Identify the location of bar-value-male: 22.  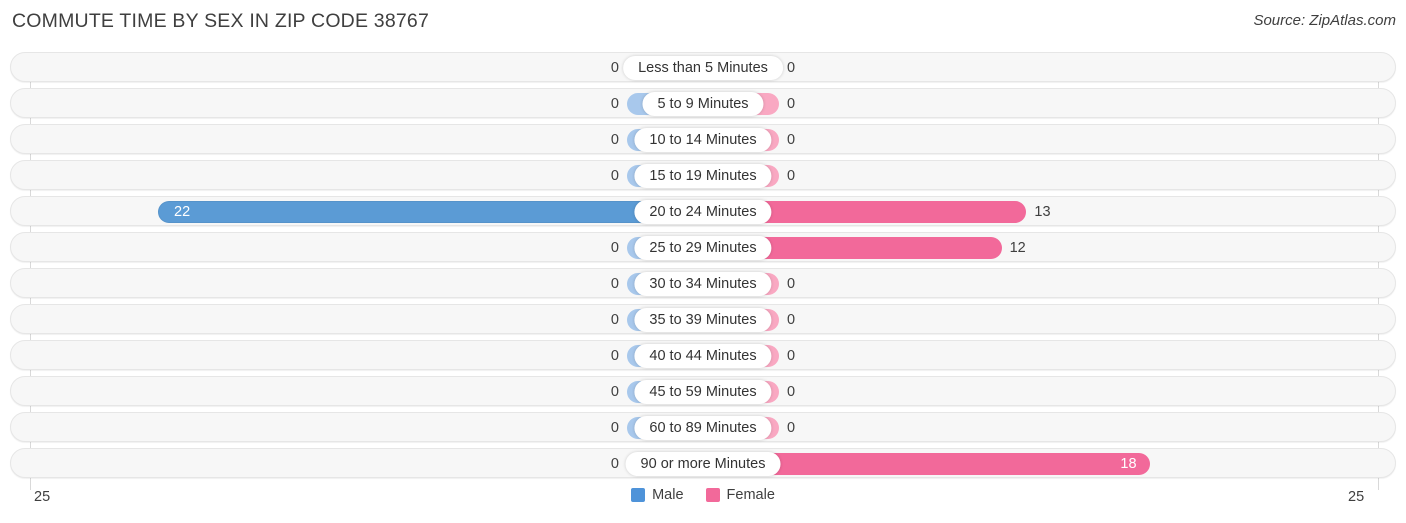
(182, 212).